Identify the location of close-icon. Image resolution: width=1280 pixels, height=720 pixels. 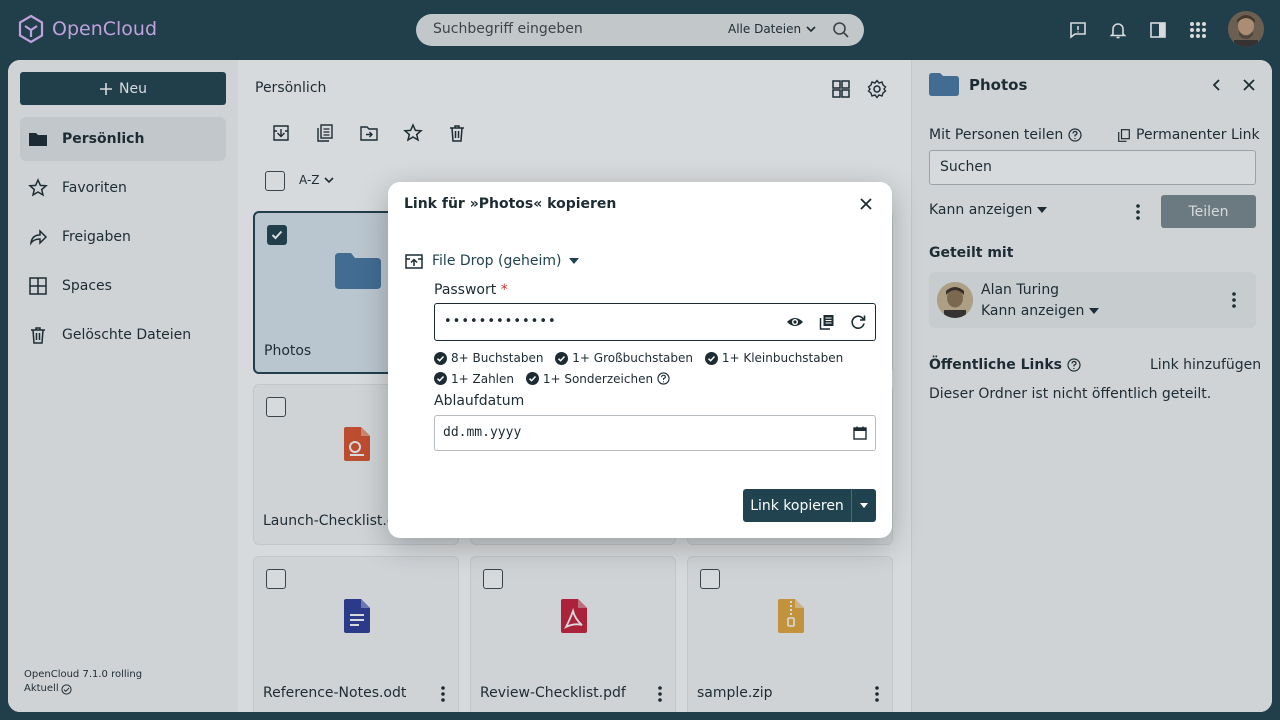
(866, 204).